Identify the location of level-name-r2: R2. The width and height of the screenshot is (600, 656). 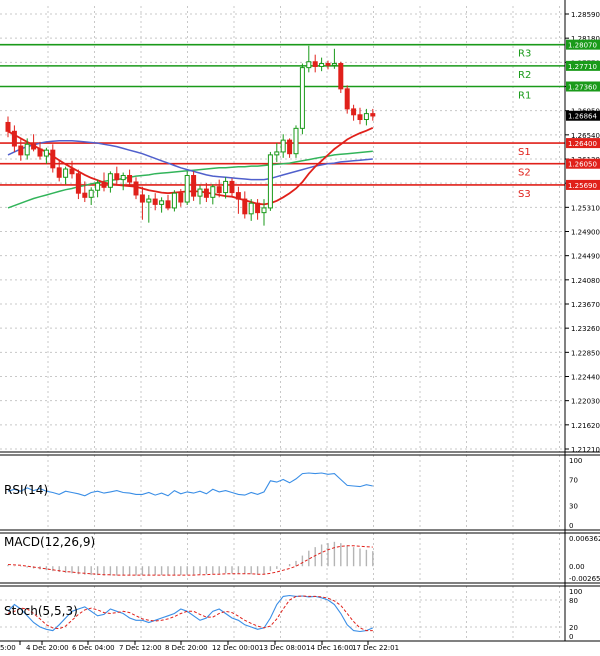
(524, 75).